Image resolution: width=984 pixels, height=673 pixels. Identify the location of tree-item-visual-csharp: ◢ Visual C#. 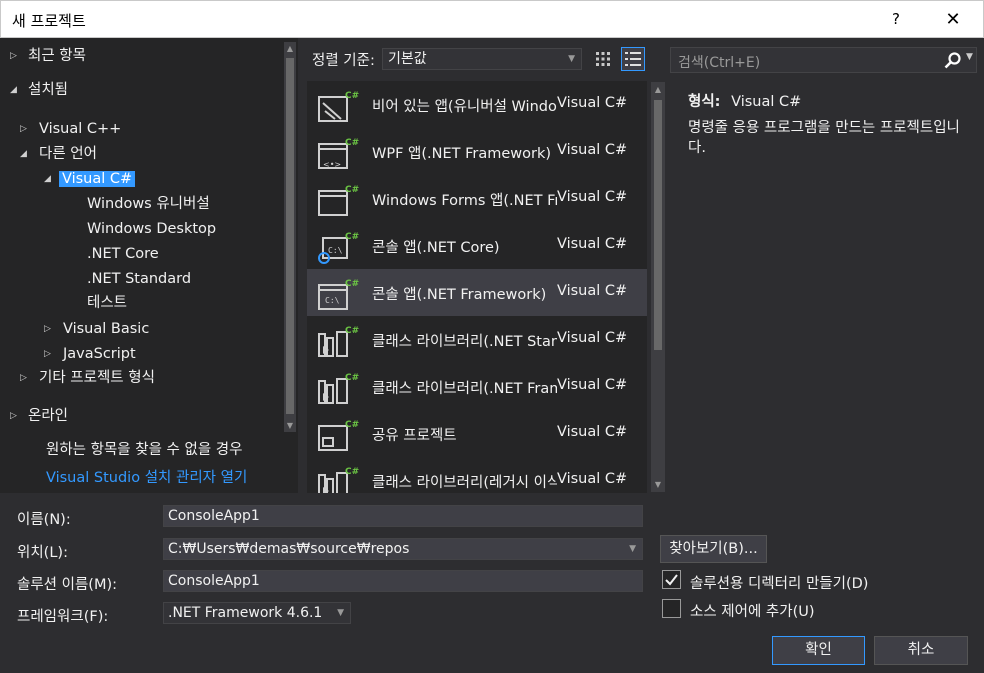
(90, 179).